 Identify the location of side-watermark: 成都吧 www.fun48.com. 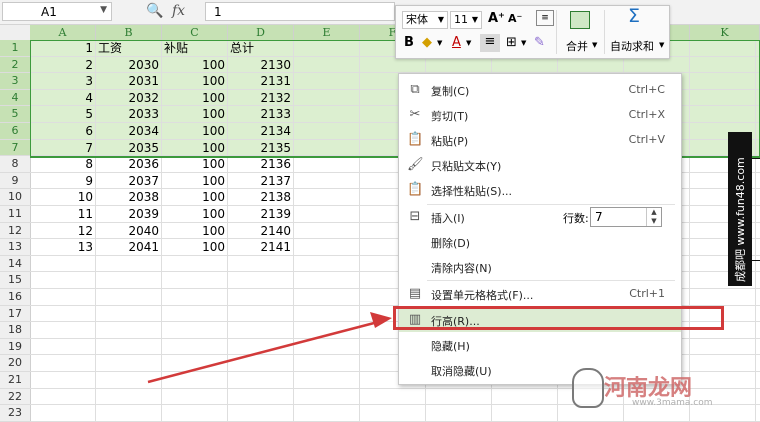
(744, 209).